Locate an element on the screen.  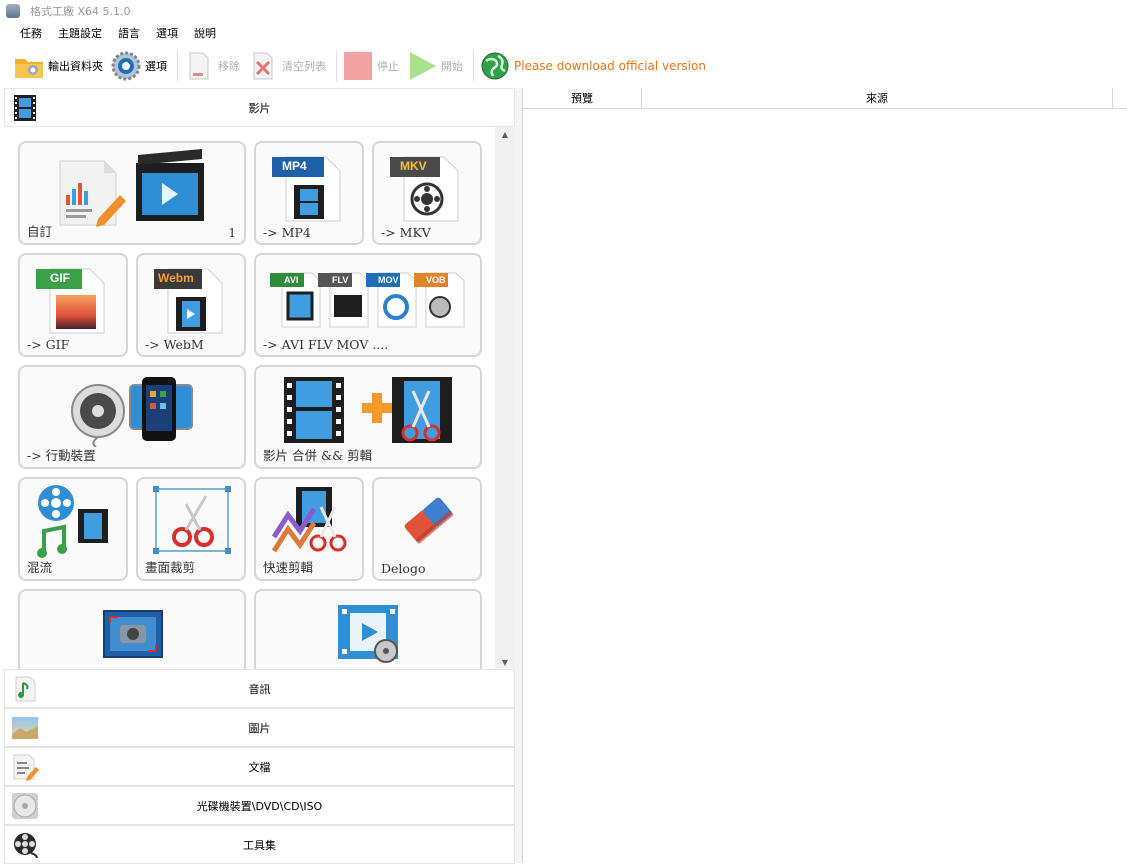
remove-button: 移除 is located at coordinates (212, 66).